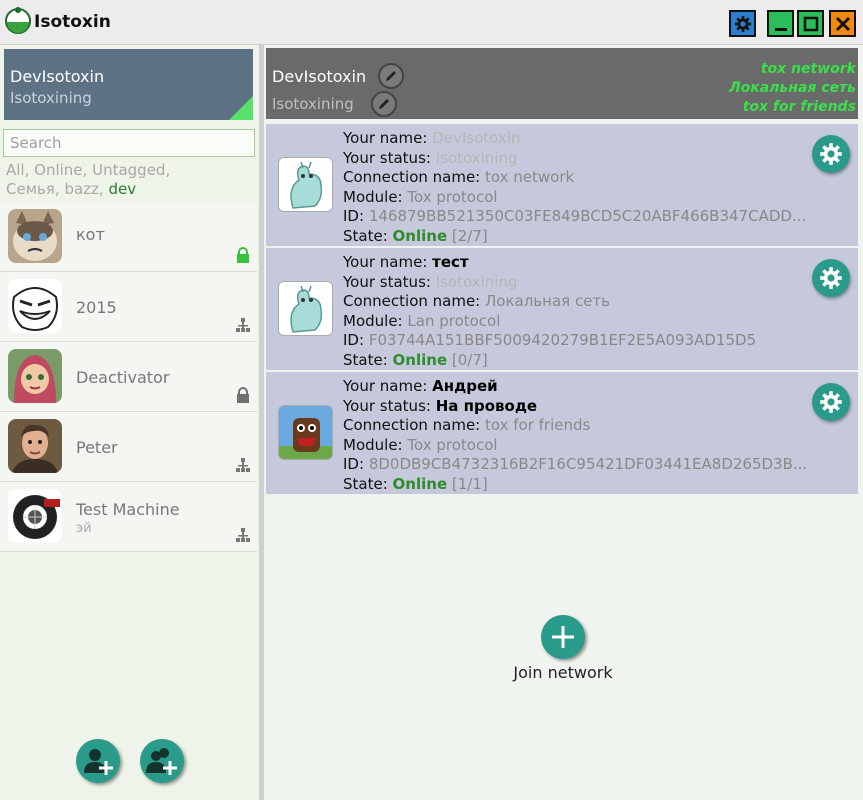  I want to click on tag-all: All, so click(15, 170).